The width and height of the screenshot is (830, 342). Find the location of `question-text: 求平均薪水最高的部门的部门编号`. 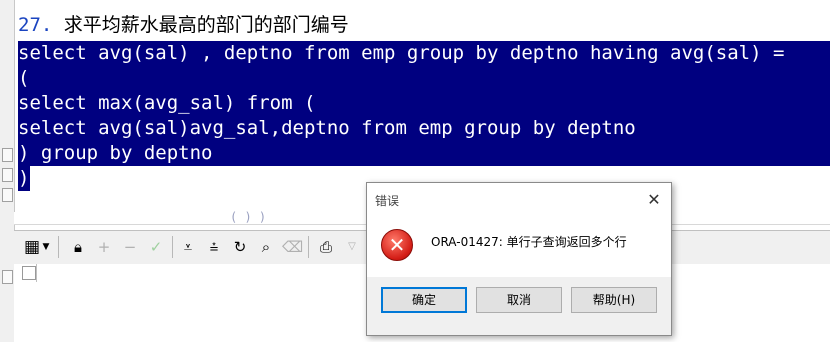

question-text: 求平均薪水最高的部门的部门编号 is located at coordinates (200, 25).